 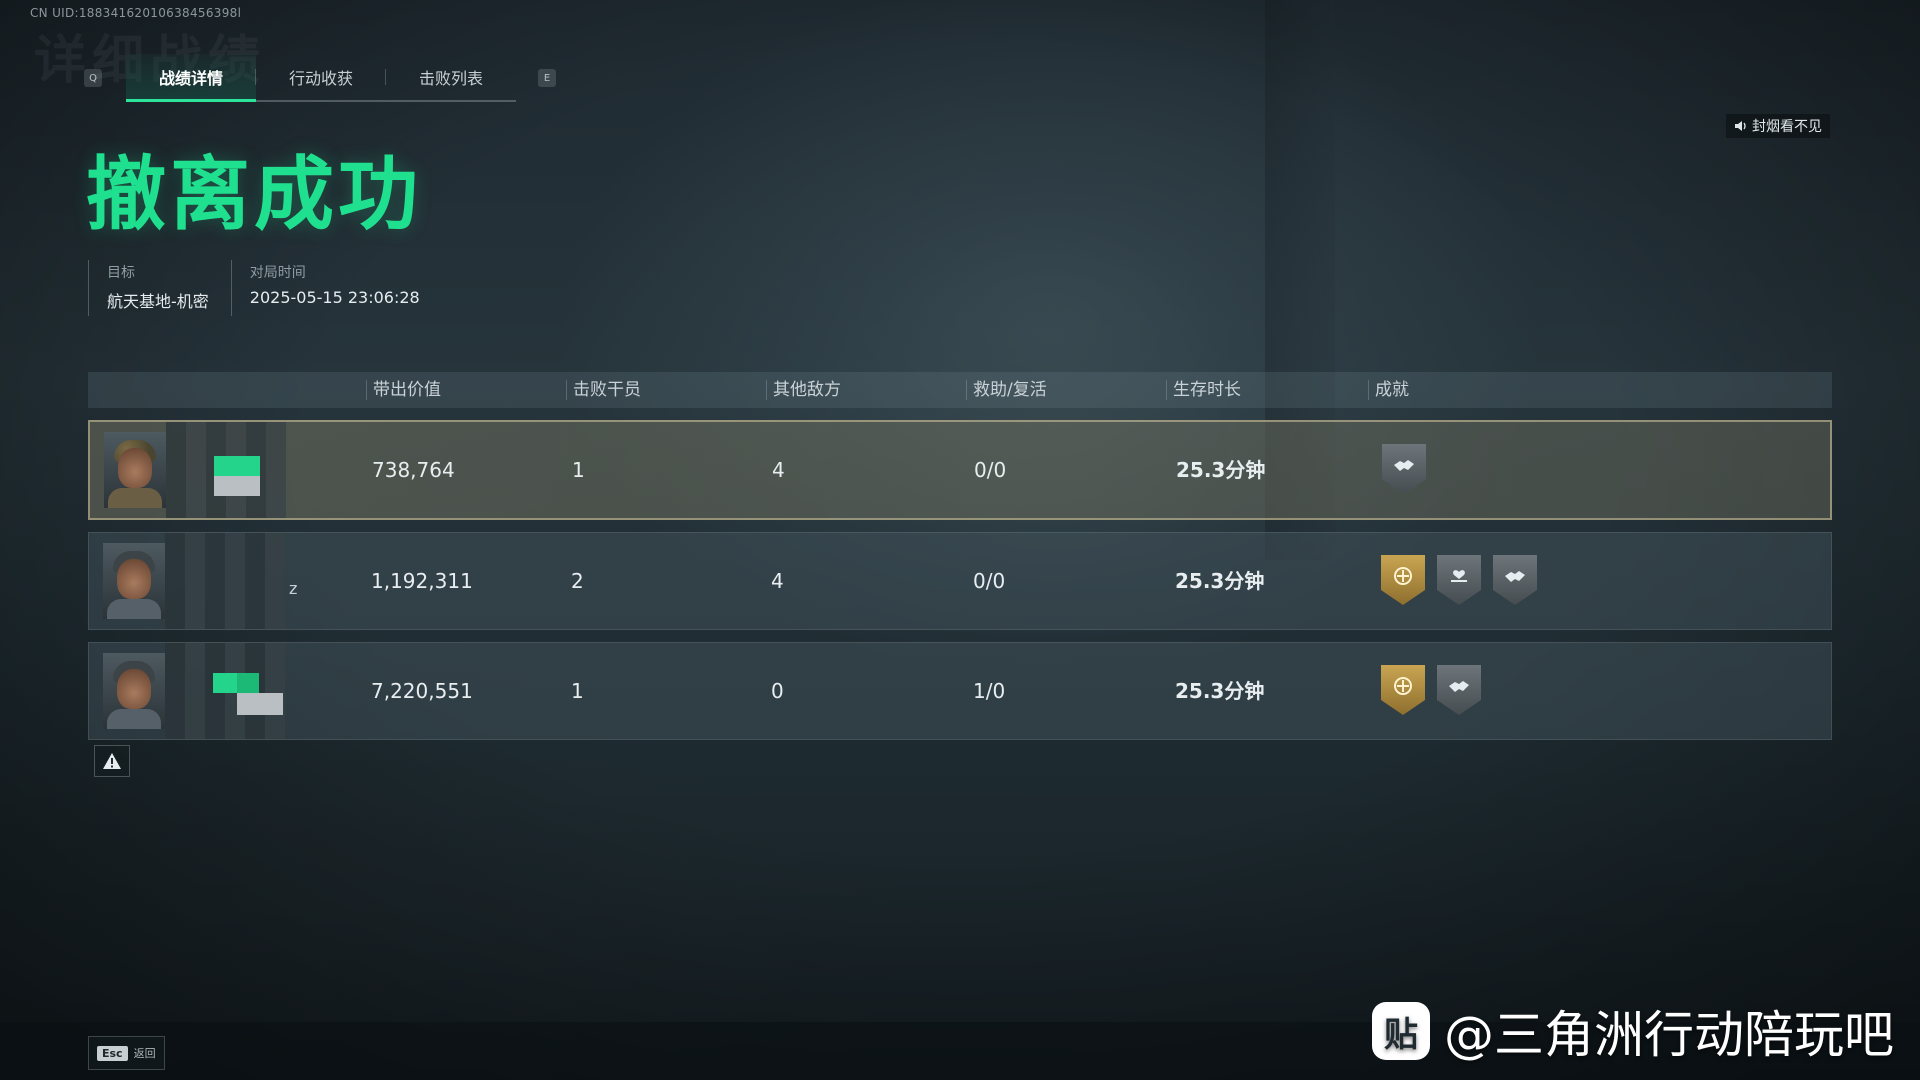 I want to click on result-title: 撤离成功, so click(x=254, y=194).